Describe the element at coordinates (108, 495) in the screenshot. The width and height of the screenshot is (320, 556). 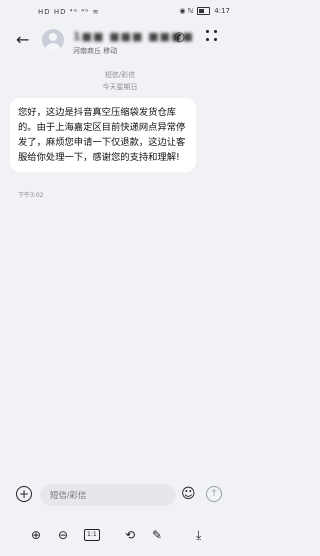
I see `message-input` at that location.